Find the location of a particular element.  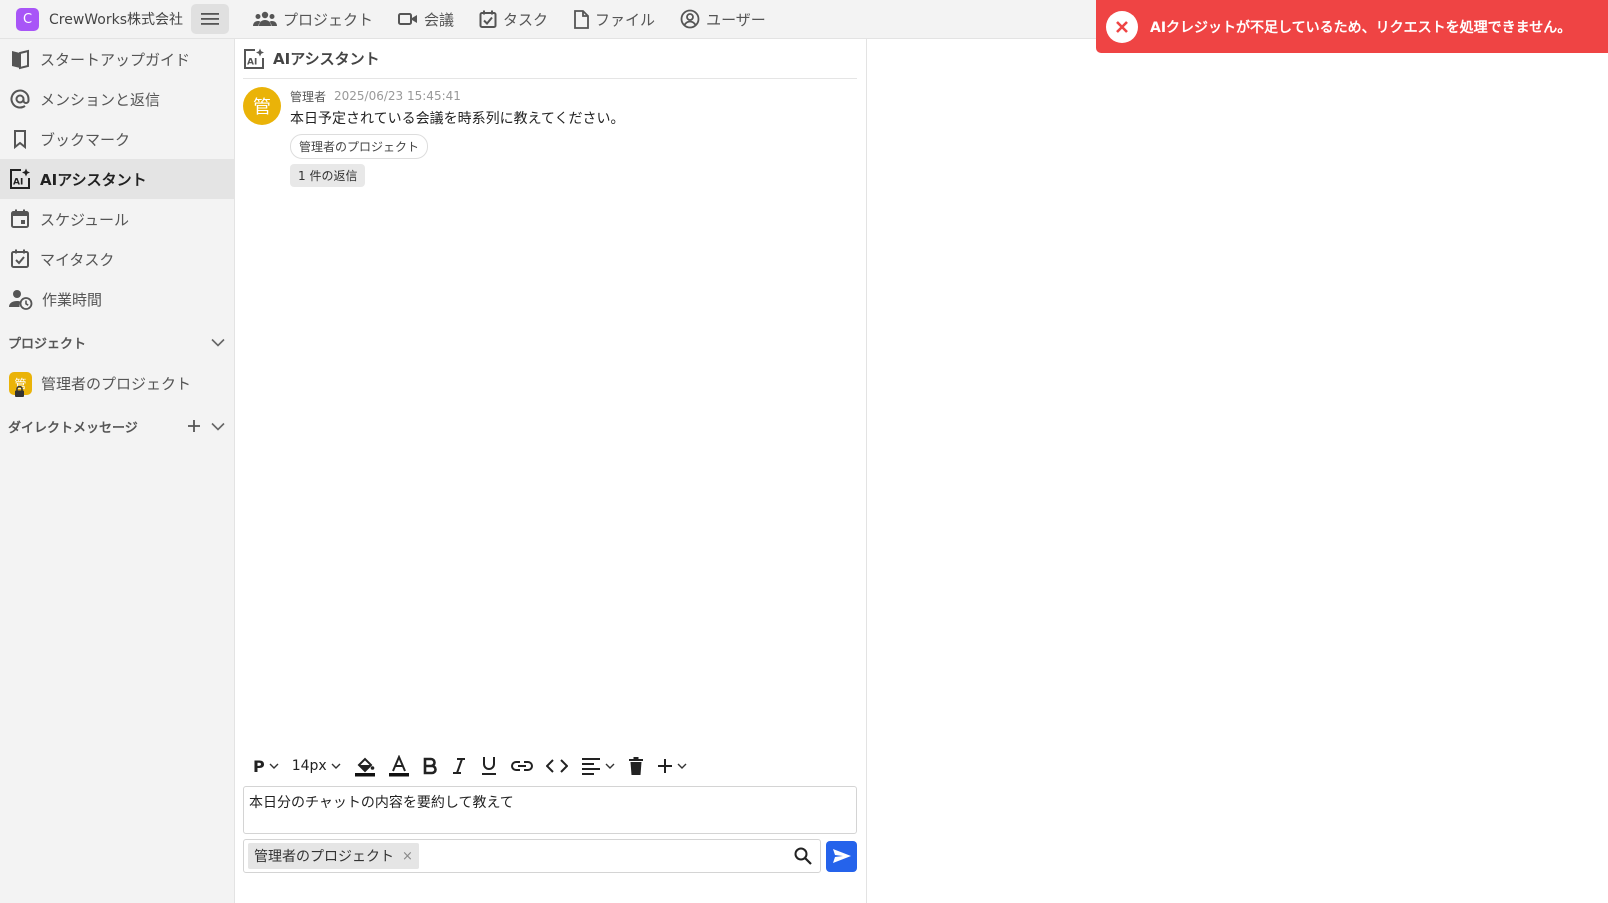

project-selector: 管理者のプロジェクト × is located at coordinates (532, 856).